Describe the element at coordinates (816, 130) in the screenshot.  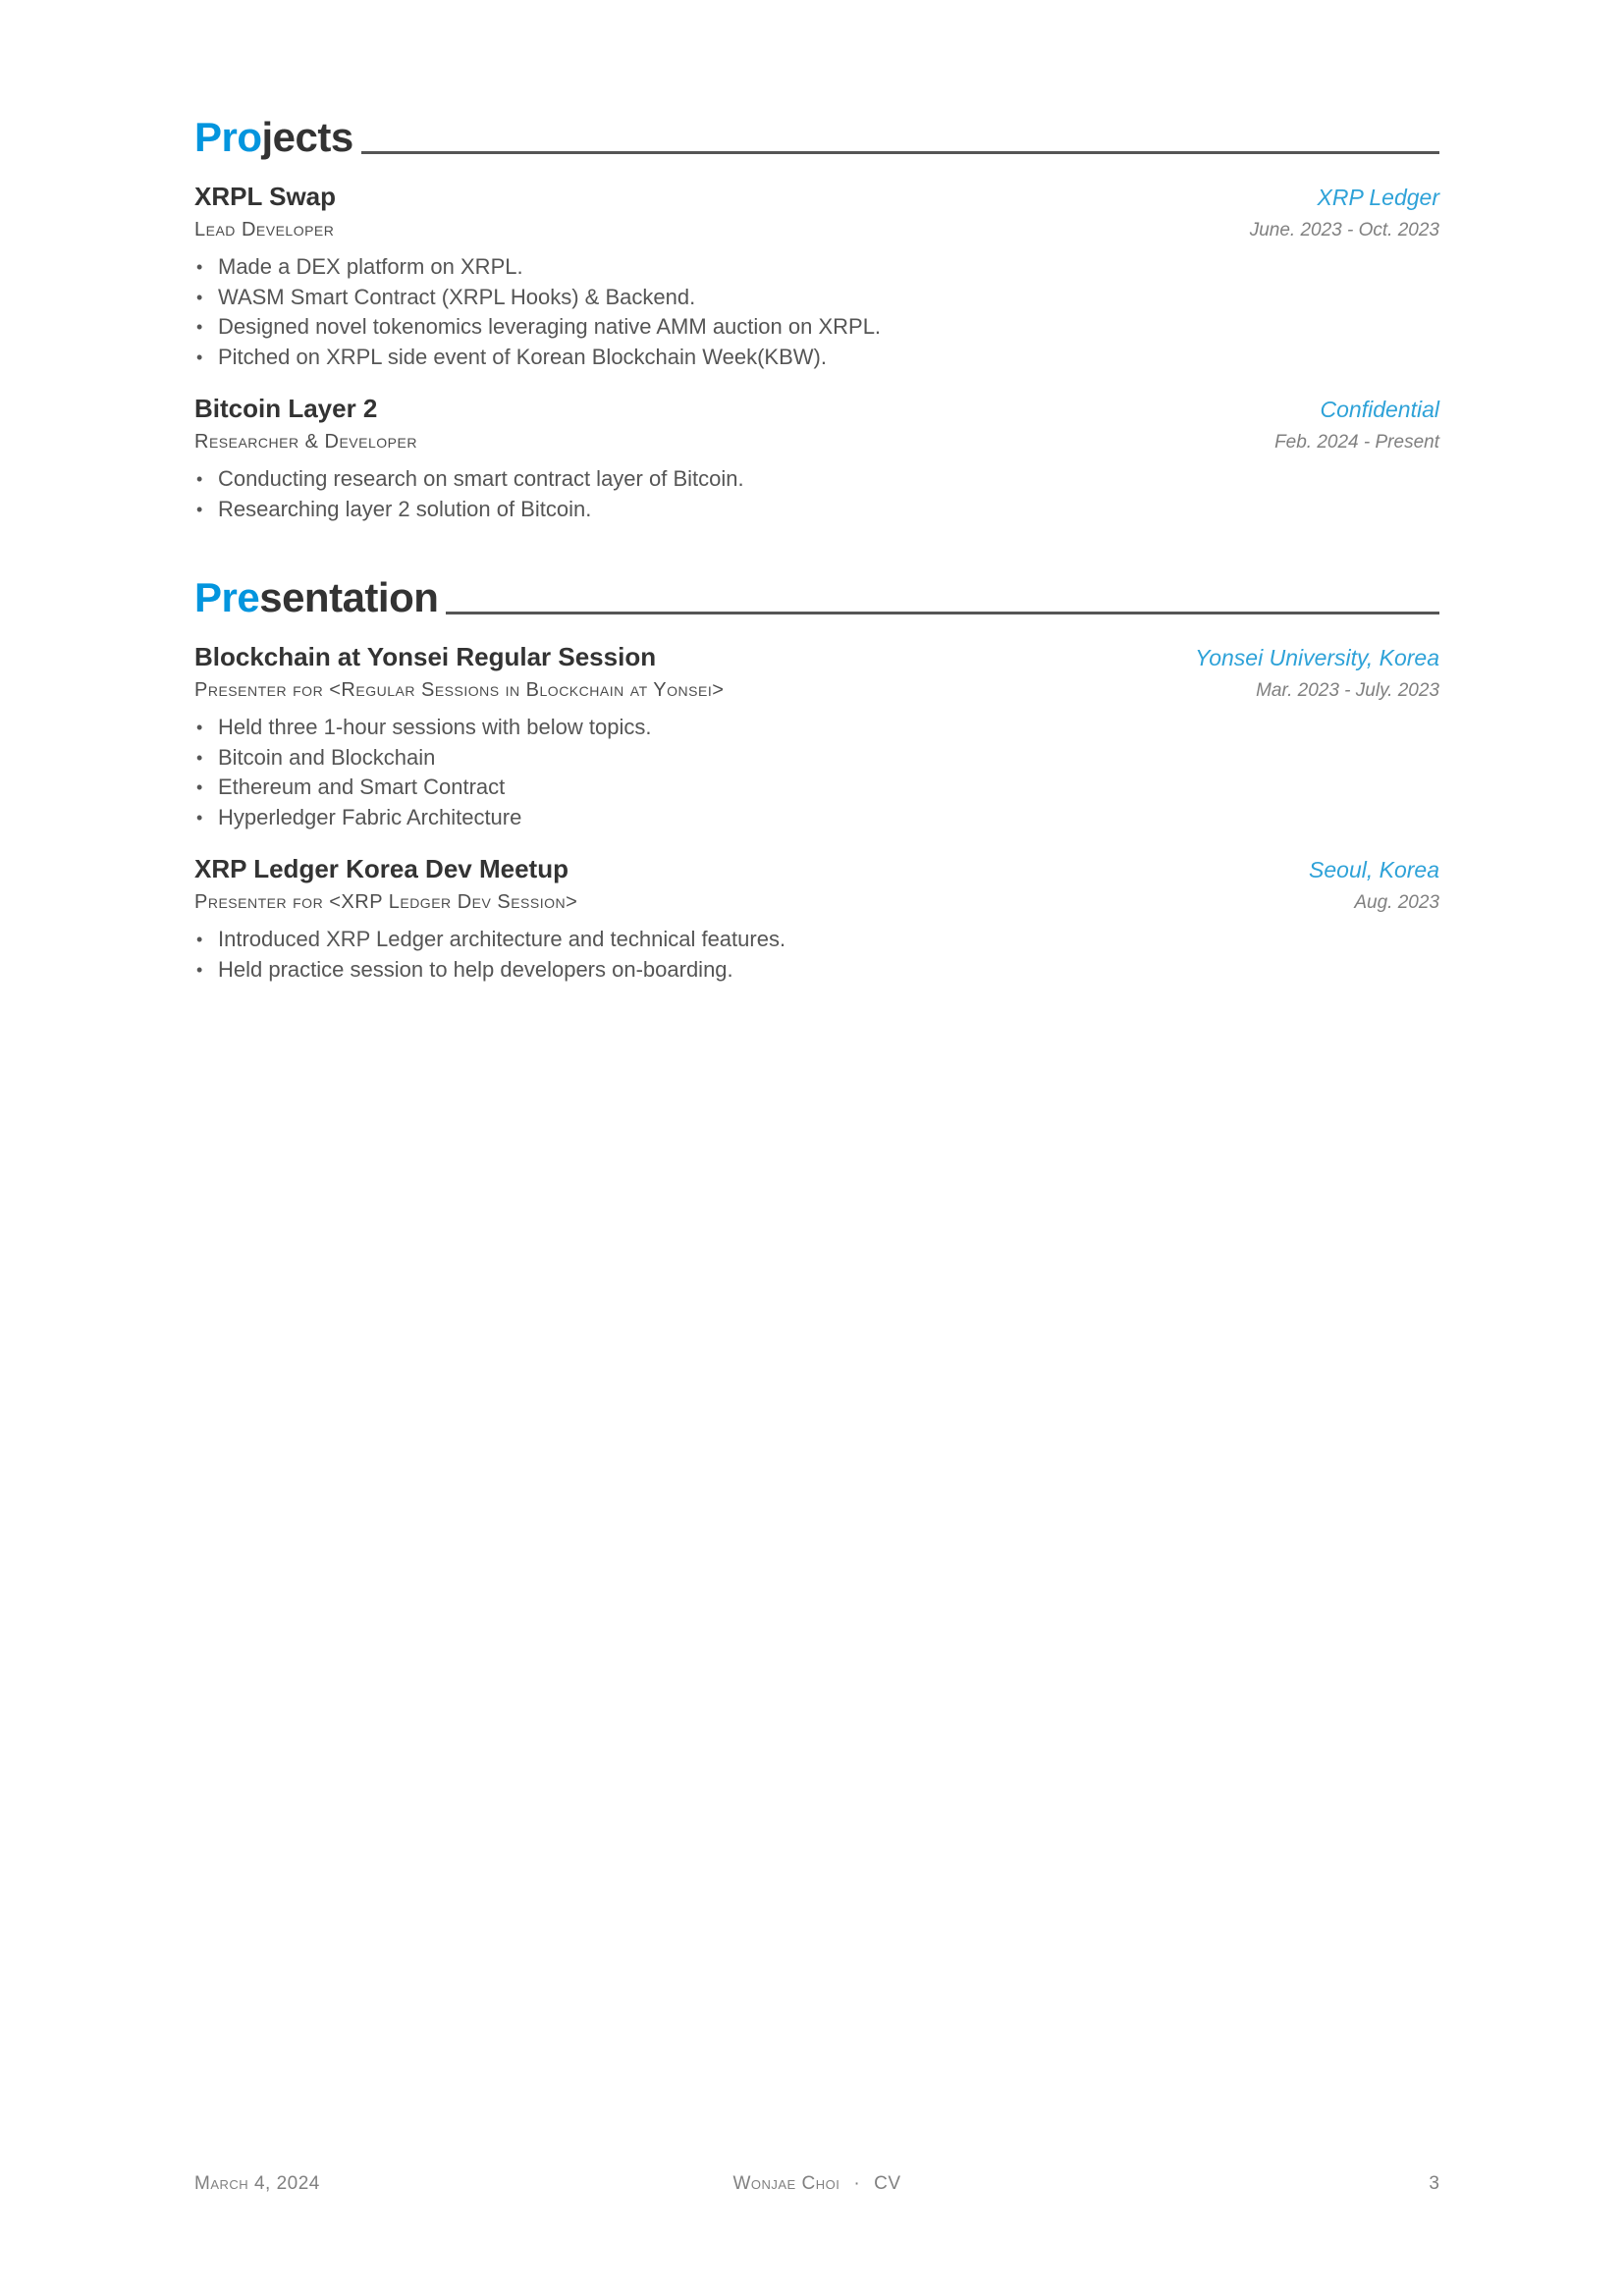
I see `section-header: Projects` at that location.